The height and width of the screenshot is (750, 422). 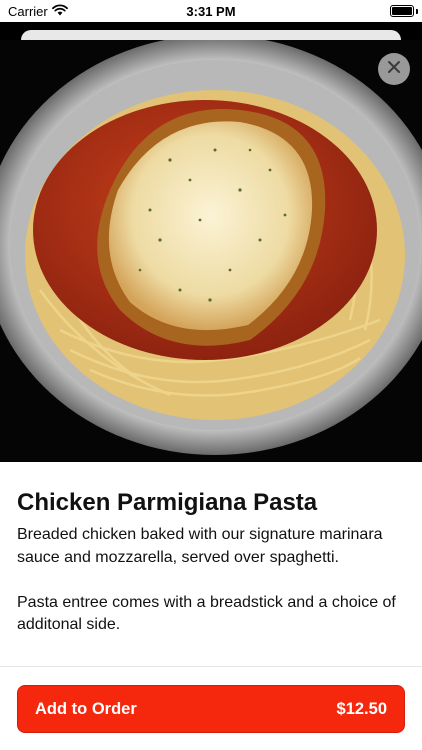 I want to click on status-bar: Carrier 3:31 PM, so click(x=211, y=11).